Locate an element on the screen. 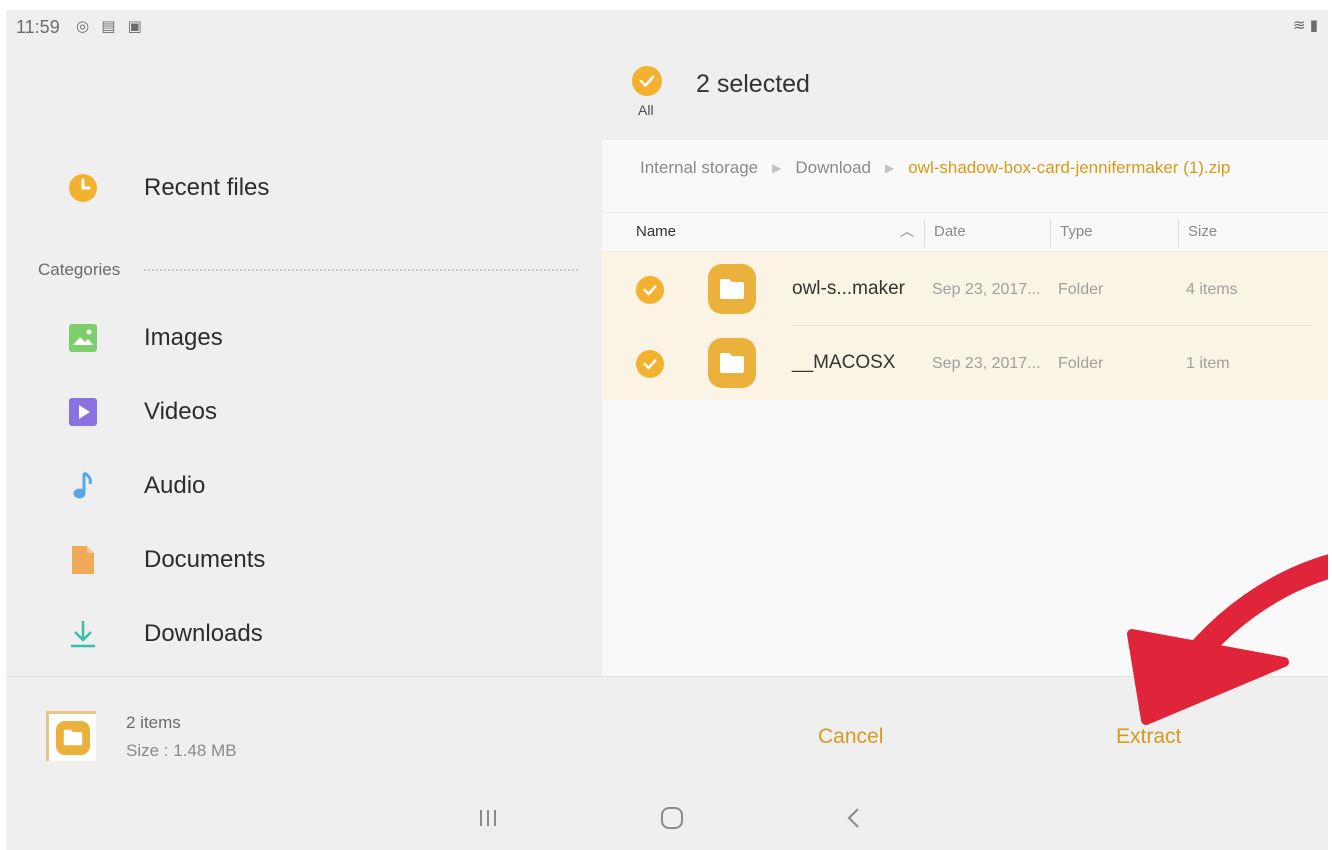 The image size is (1332, 850). file-size: 1 item is located at coordinates (1208, 363).